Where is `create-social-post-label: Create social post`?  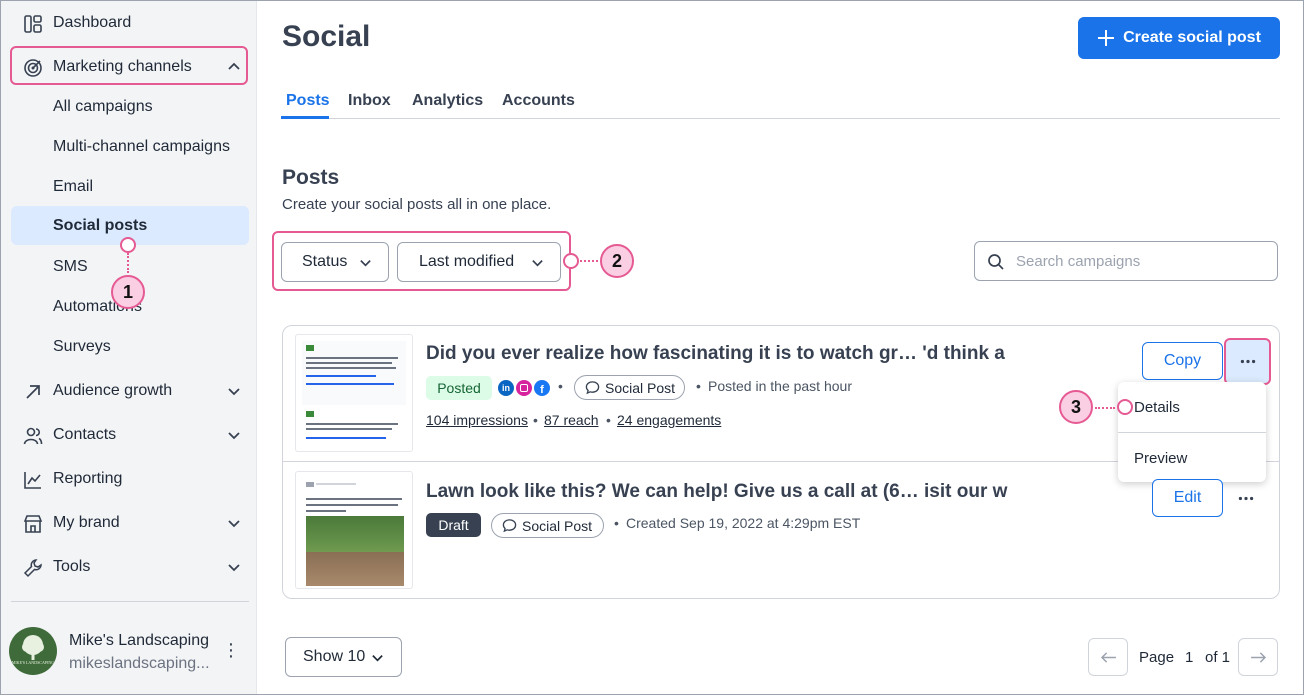
create-social-post-label: Create social post is located at coordinates (1192, 37).